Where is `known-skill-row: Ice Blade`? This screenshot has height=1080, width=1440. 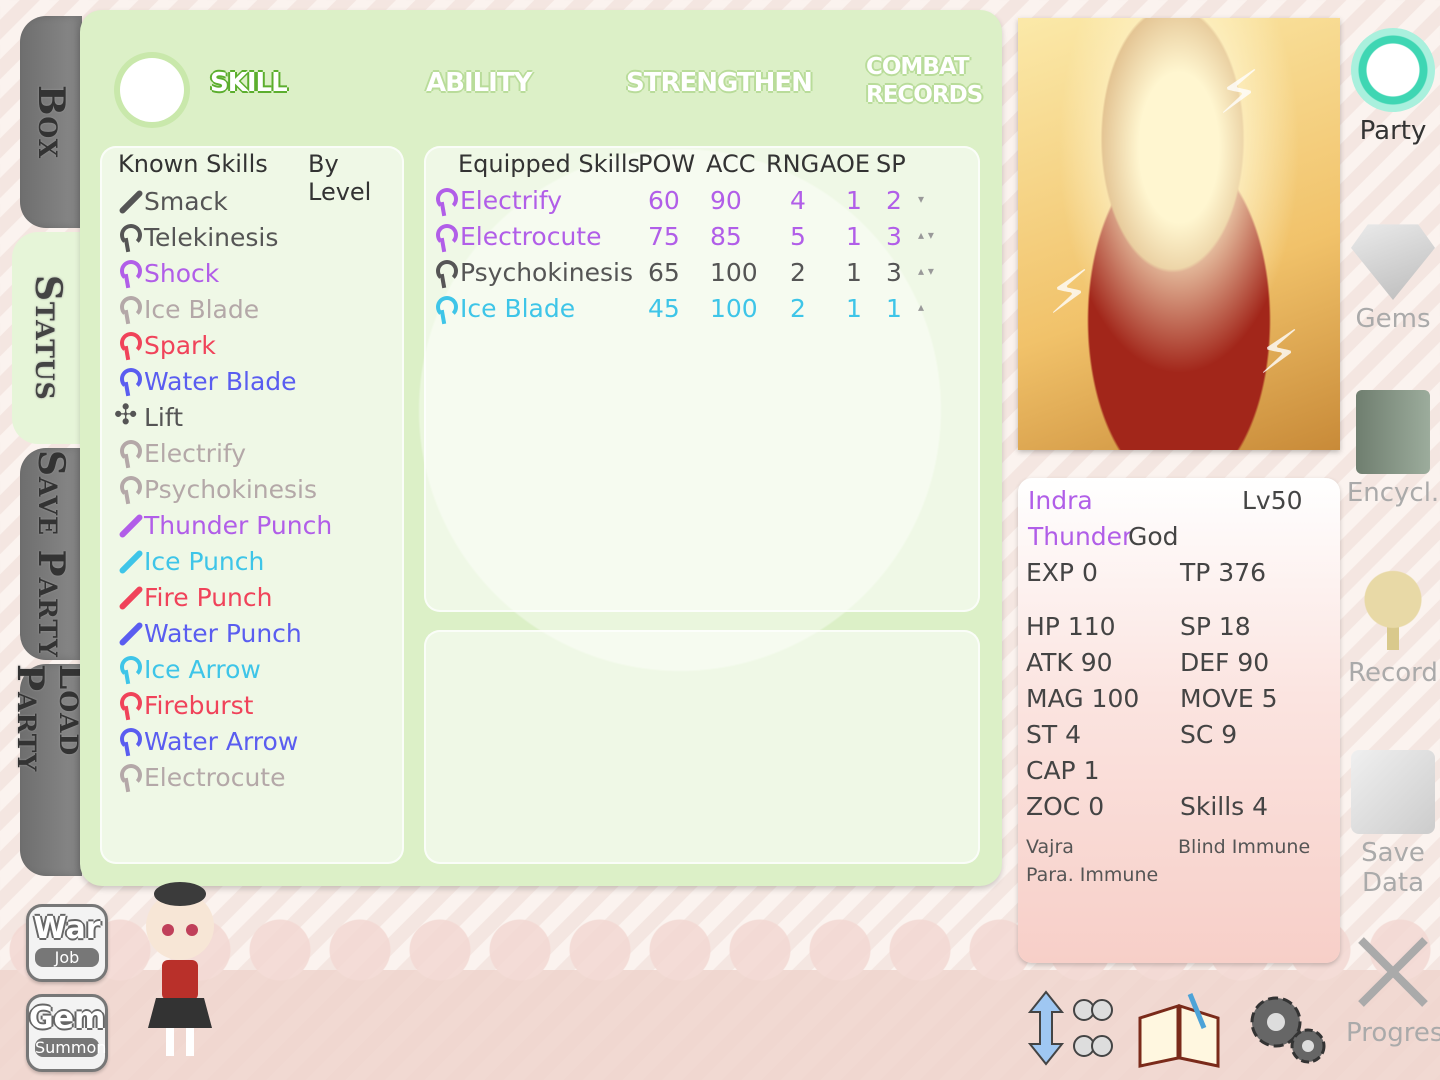 known-skill-row: Ice Blade is located at coordinates (185, 309).